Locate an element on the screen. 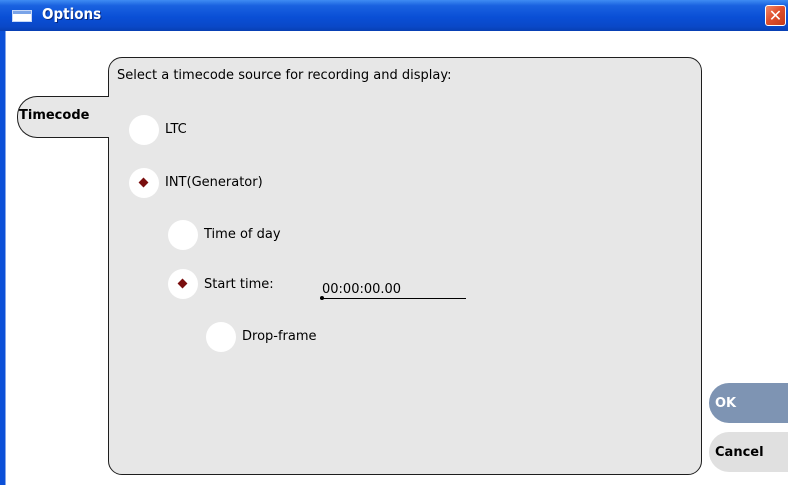  radio-start-time is located at coordinates (183, 284).